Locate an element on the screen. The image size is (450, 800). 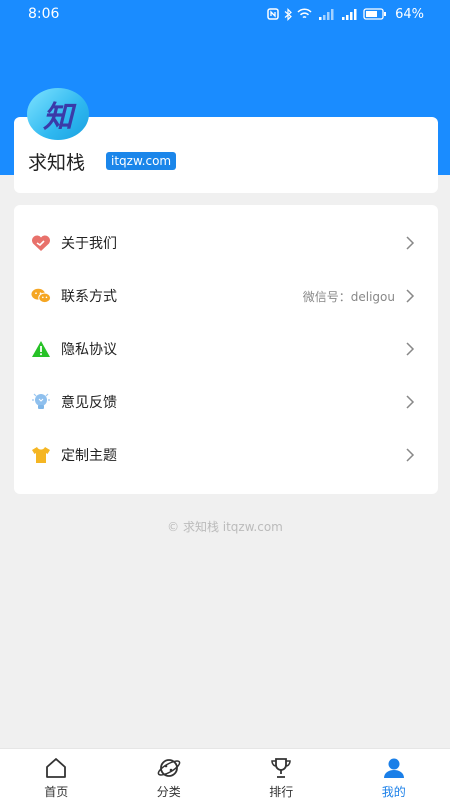
copyright-text: © 求知栈 itqzw.com is located at coordinates (225, 527).